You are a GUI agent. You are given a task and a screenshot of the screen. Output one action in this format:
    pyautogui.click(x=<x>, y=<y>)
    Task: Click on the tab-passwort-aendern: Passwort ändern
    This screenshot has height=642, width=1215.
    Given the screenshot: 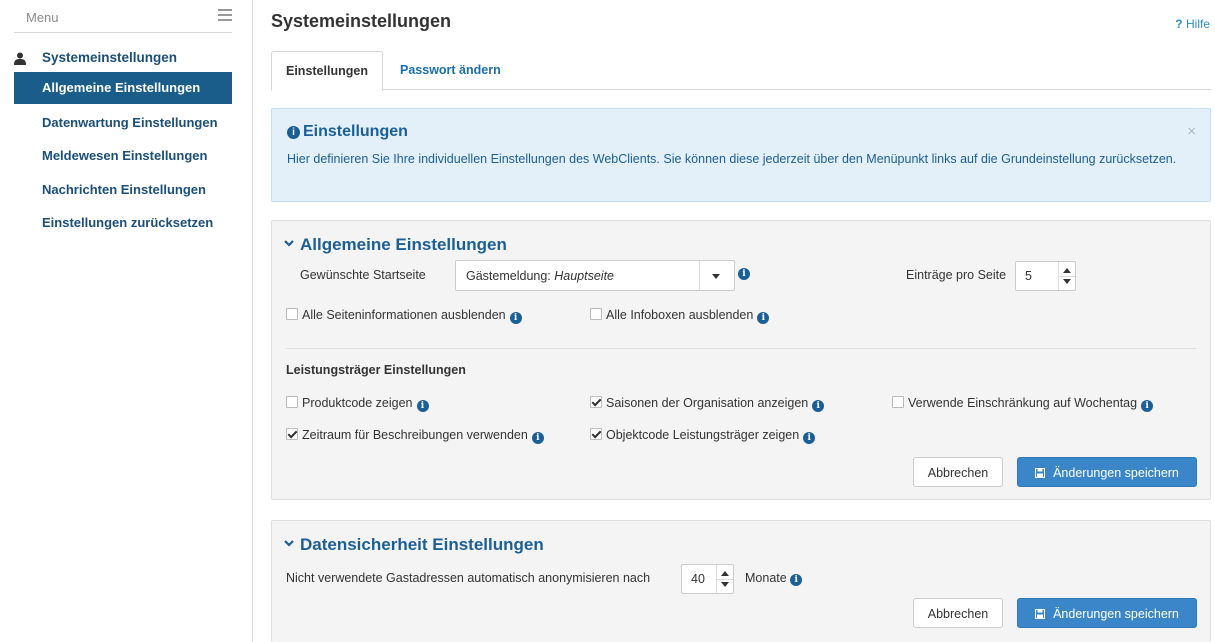 What is the action you would take?
    pyautogui.click(x=450, y=70)
    